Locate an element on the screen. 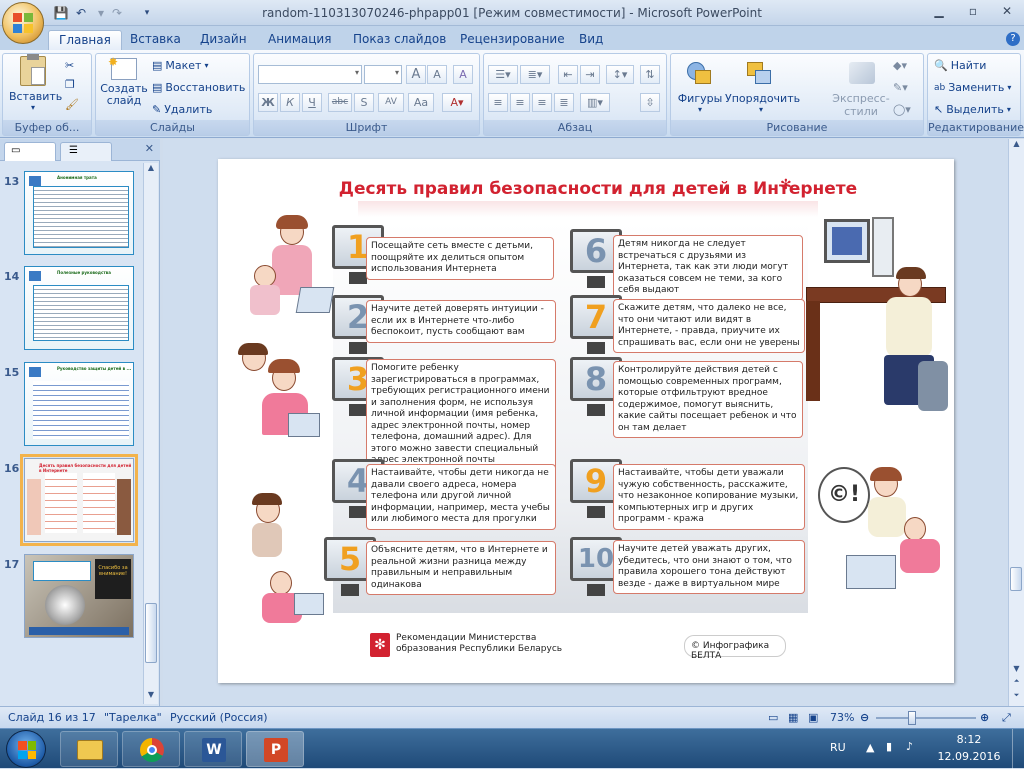  zoom-in-icon: ⊕ is located at coordinates (984, 717).